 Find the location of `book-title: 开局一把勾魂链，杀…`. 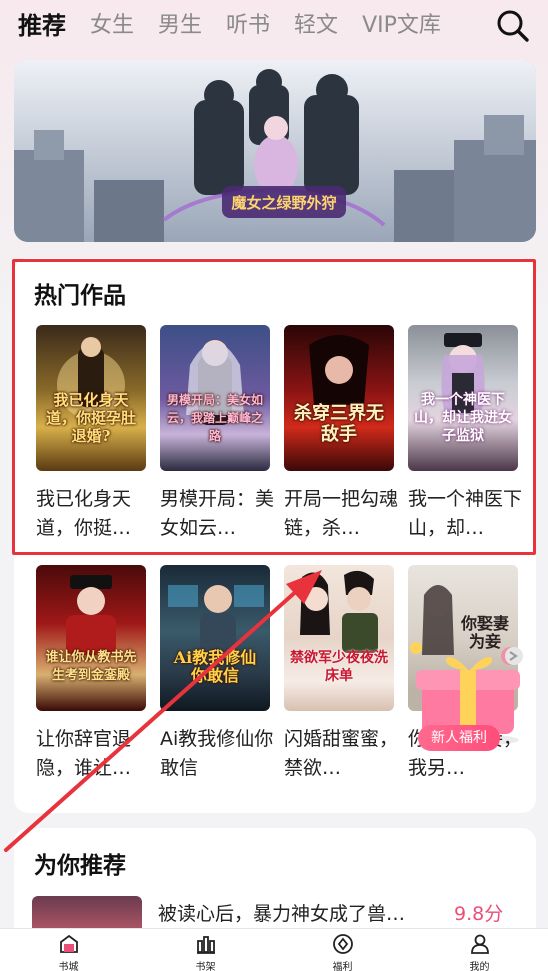

book-title: 开局一把勾魂链，杀… is located at coordinates (341, 513).